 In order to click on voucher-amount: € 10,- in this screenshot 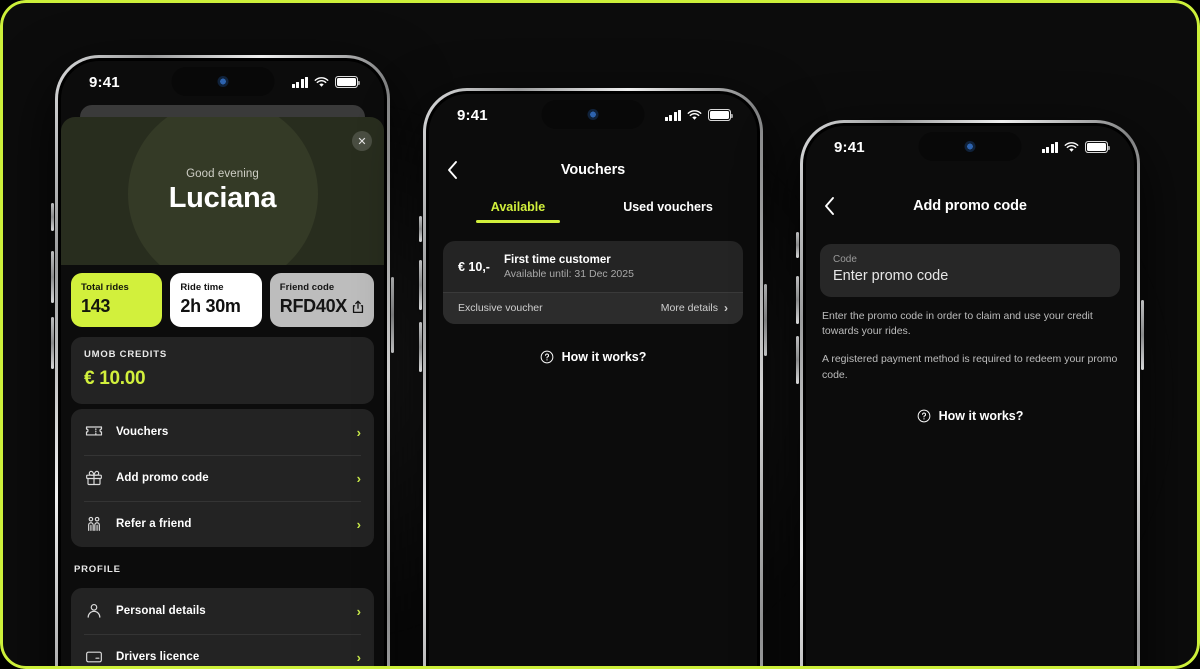, I will do `click(474, 267)`.